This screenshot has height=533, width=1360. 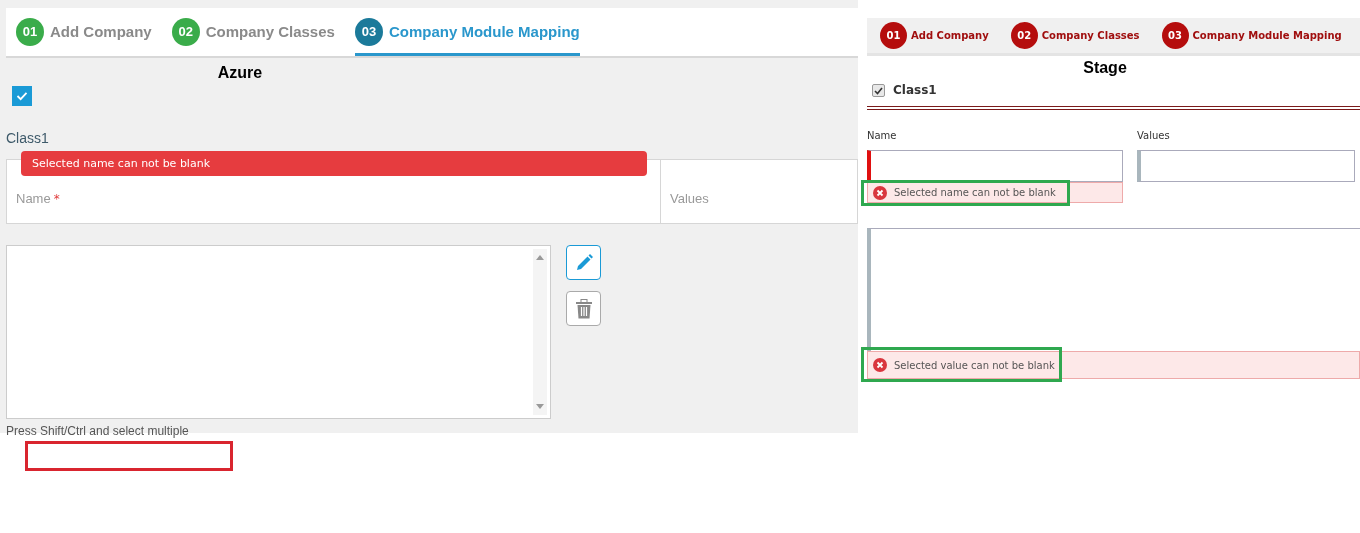 What do you see at coordinates (583, 262) in the screenshot?
I see `edit-button` at bounding box center [583, 262].